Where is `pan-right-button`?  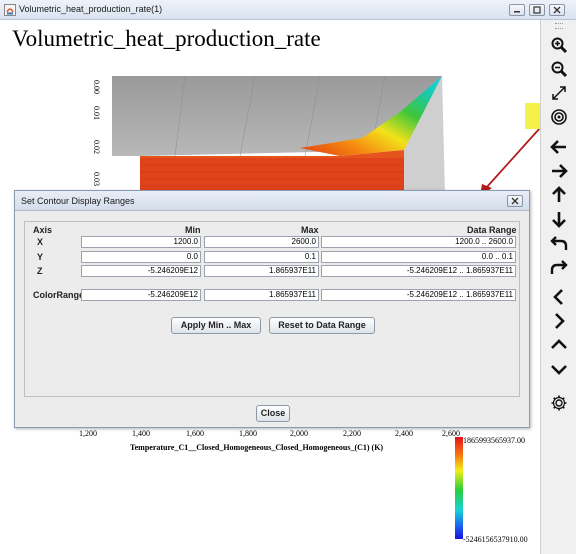 pan-right-button is located at coordinates (559, 171).